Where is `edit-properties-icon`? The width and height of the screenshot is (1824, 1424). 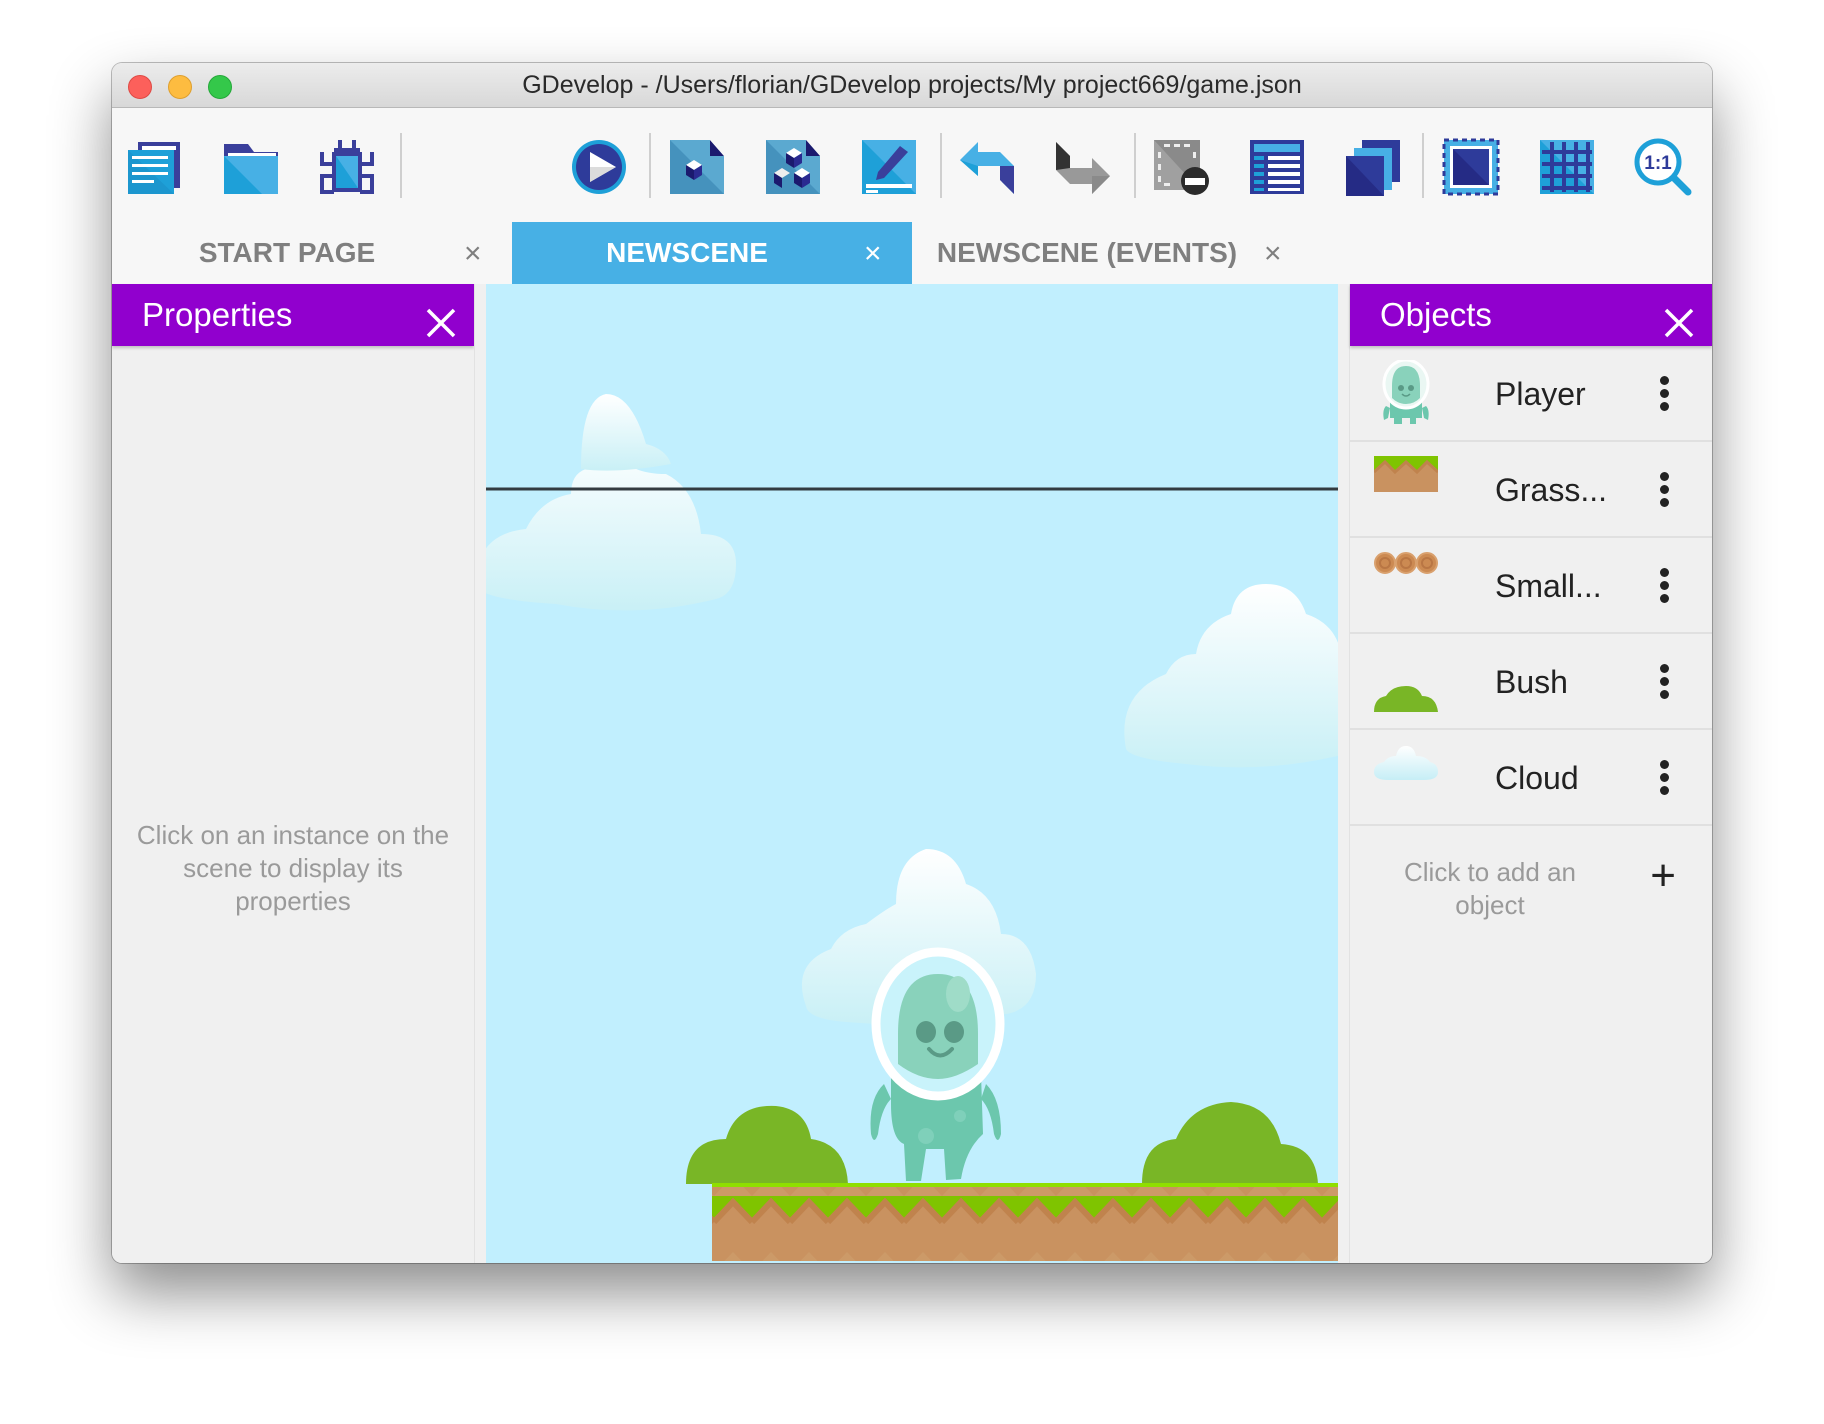 edit-properties-icon is located at coordinates (889, 167).